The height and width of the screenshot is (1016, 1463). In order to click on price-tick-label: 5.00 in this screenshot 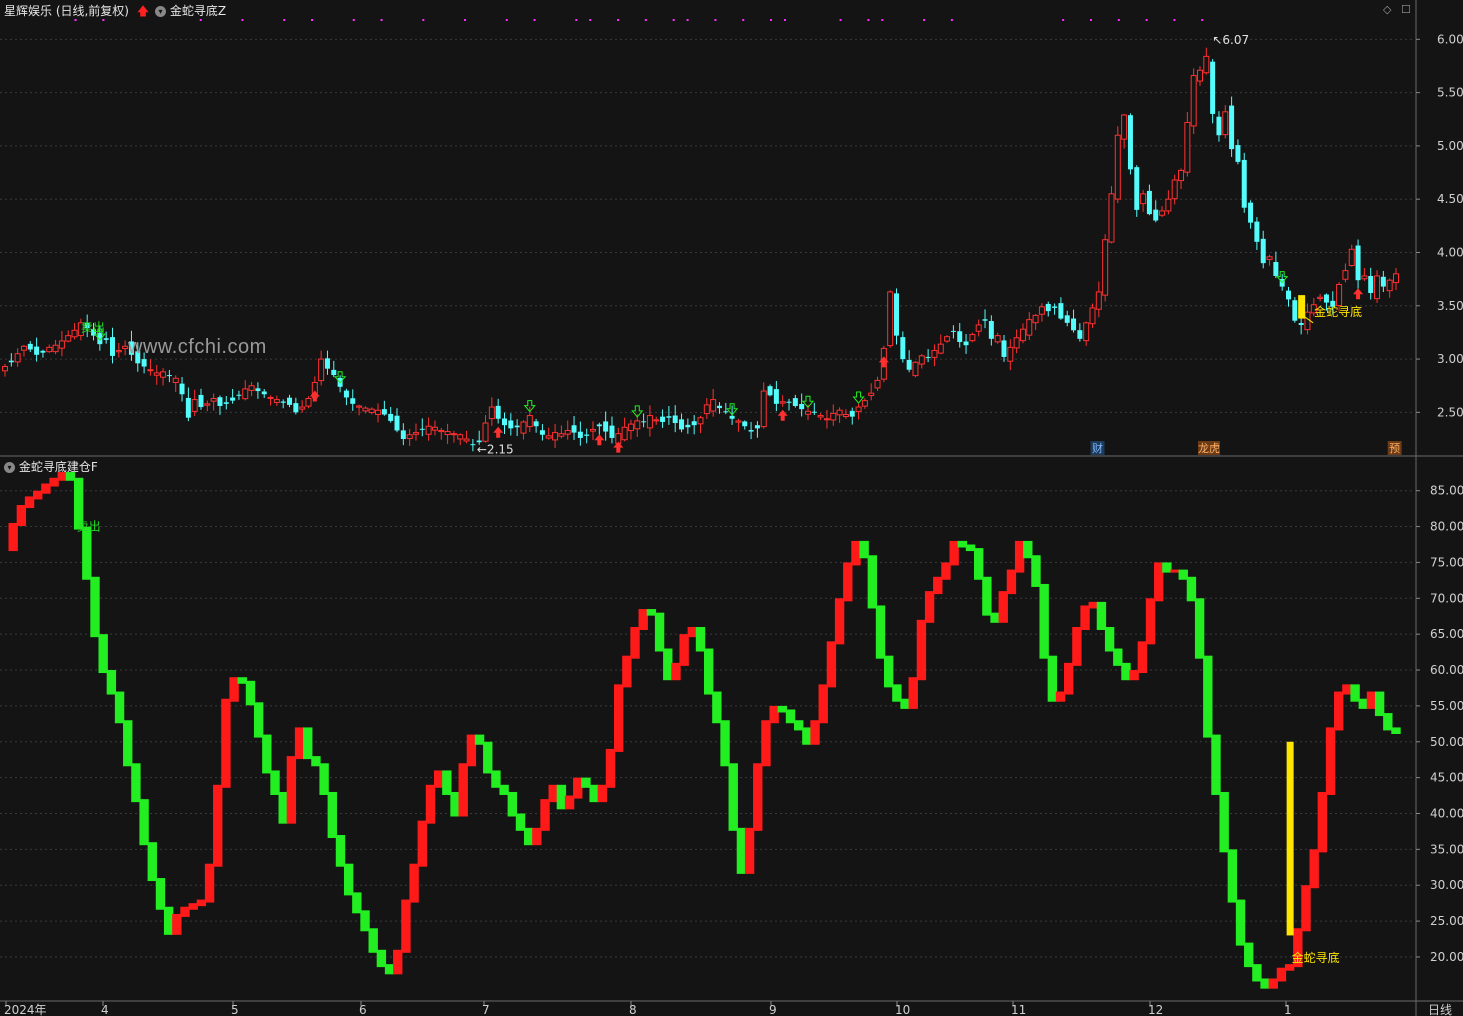, I will do `click(1450, 146)`.